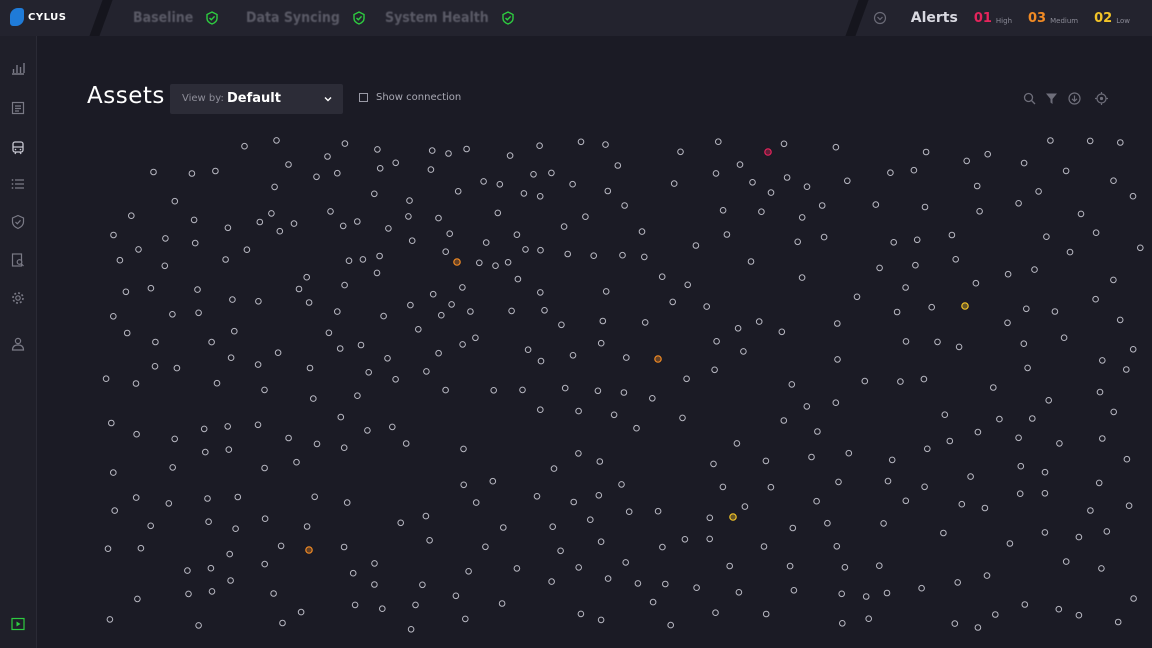  I want to click on filter-icon, so click(1051, 98).